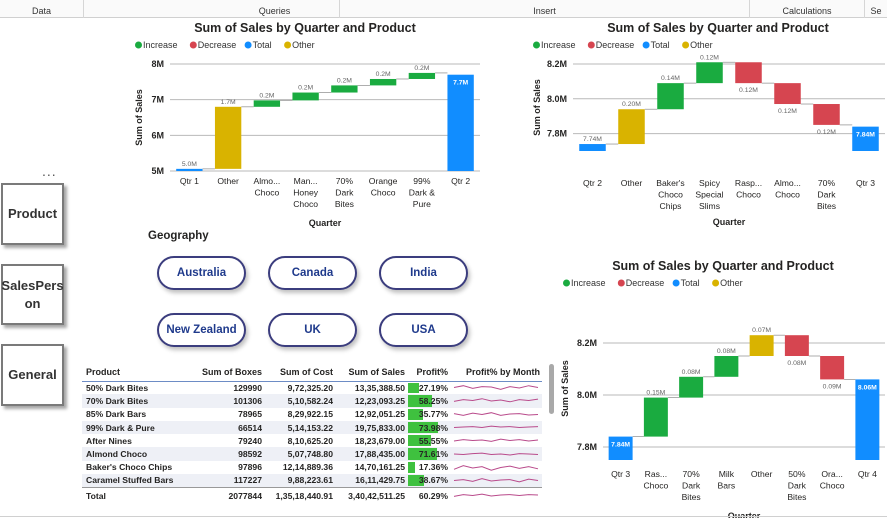 Image resolution: width=887 pixels, height=520 pixels. Describe the element at coordinates (227, 495) in the screenshot. I see `total-boxes: 2077844` at that location.